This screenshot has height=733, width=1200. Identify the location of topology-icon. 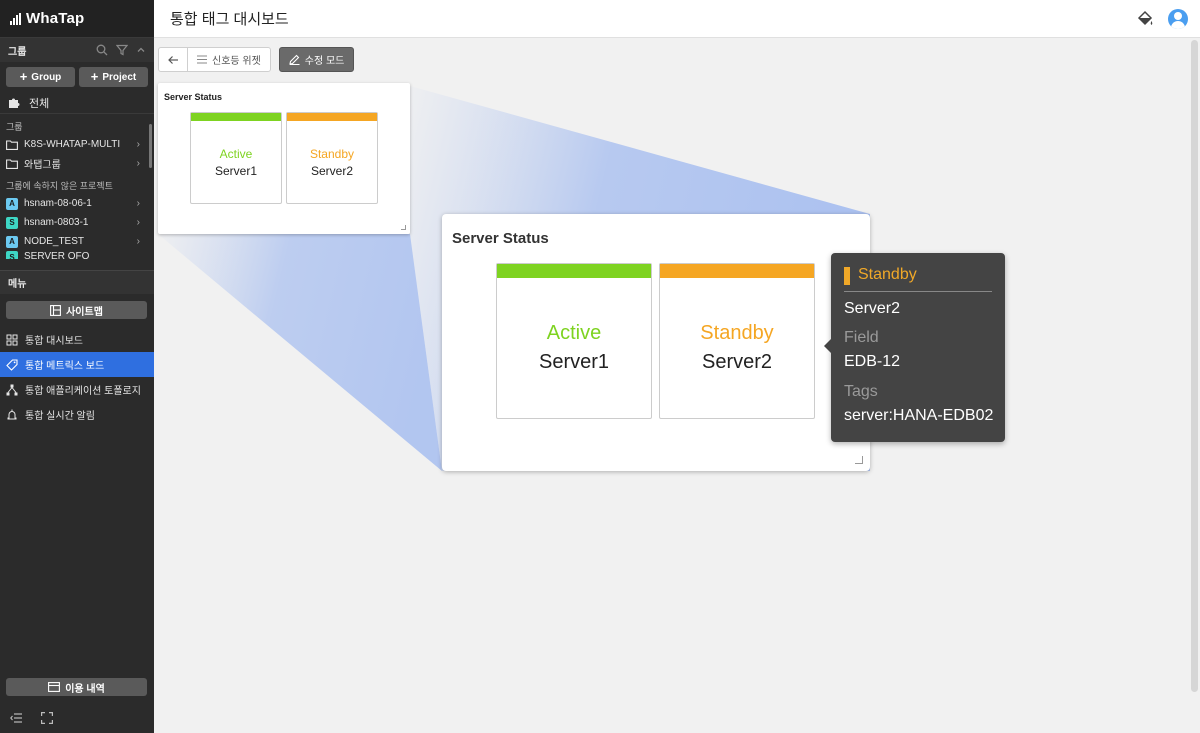
(12, 389).